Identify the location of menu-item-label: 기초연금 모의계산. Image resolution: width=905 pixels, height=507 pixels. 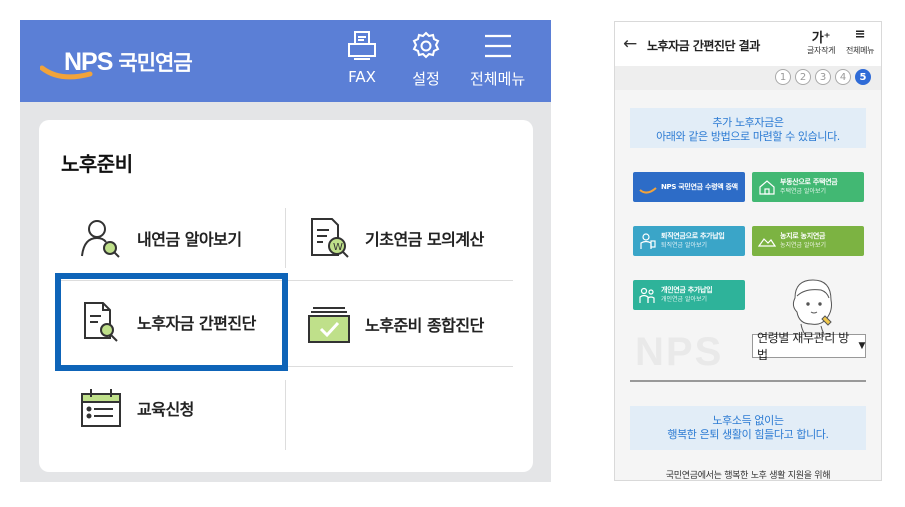
(424, 239).